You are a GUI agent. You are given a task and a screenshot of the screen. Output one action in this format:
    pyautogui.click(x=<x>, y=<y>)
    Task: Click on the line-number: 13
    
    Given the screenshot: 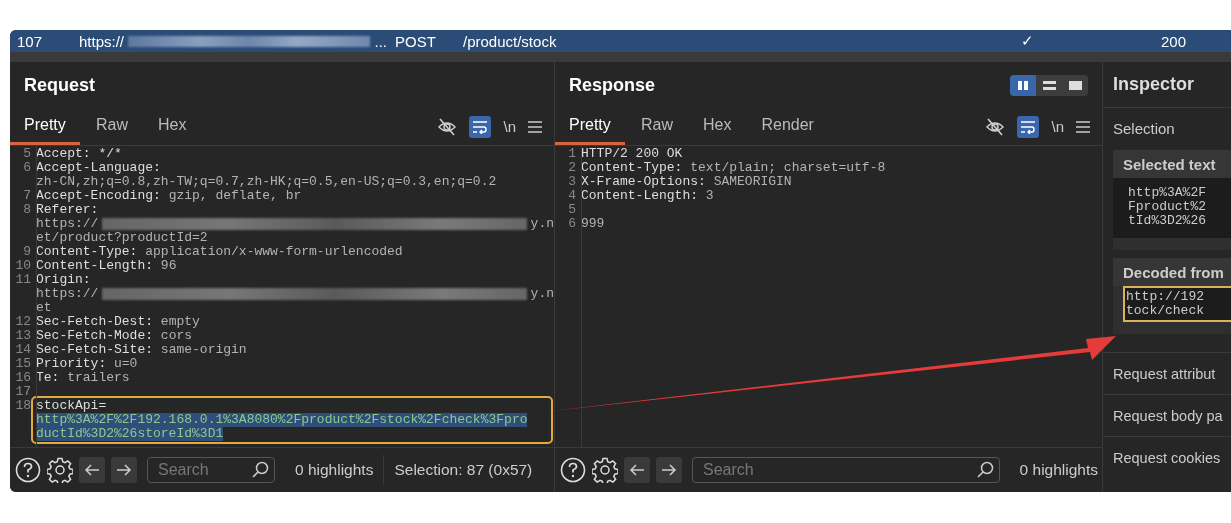 What is the action you would take?
    pyautogui.click(x=23, y=336)
    